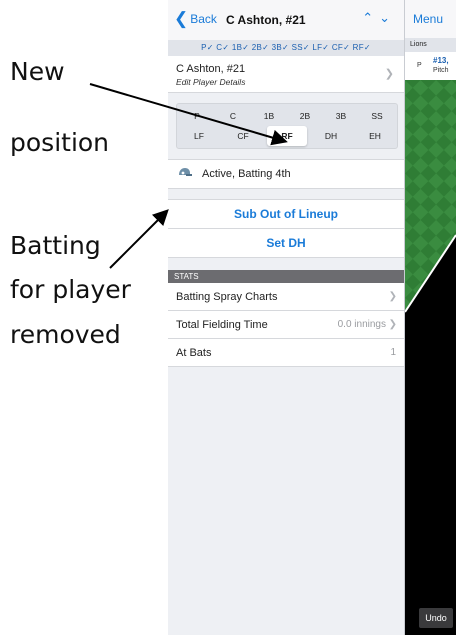 This screenshot has height=635, width=456. I want to click on batting-for-player-arrow, so click(139, 239).